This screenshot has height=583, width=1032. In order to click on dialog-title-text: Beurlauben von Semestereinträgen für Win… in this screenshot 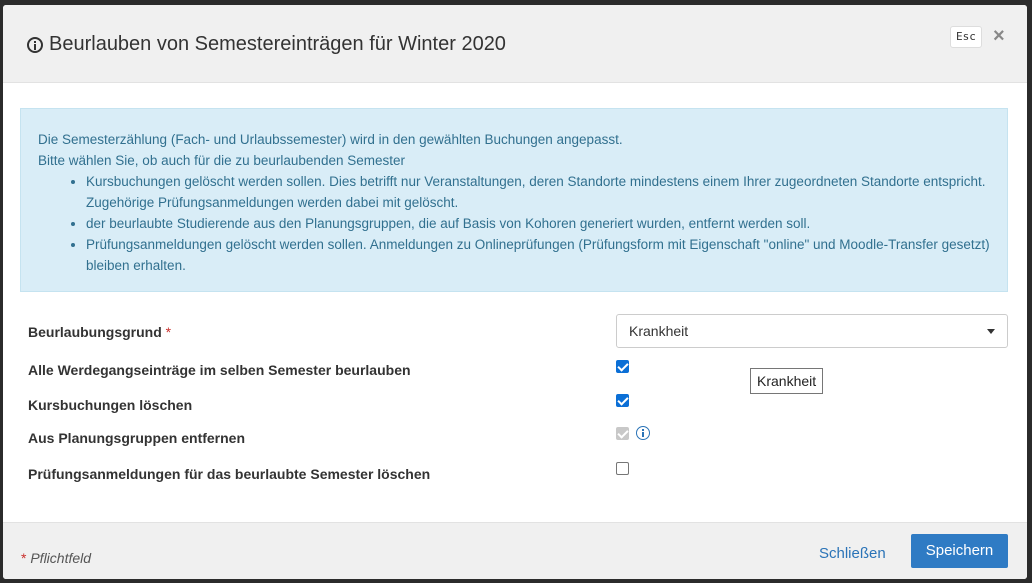, I will do `click(277, 44)`.